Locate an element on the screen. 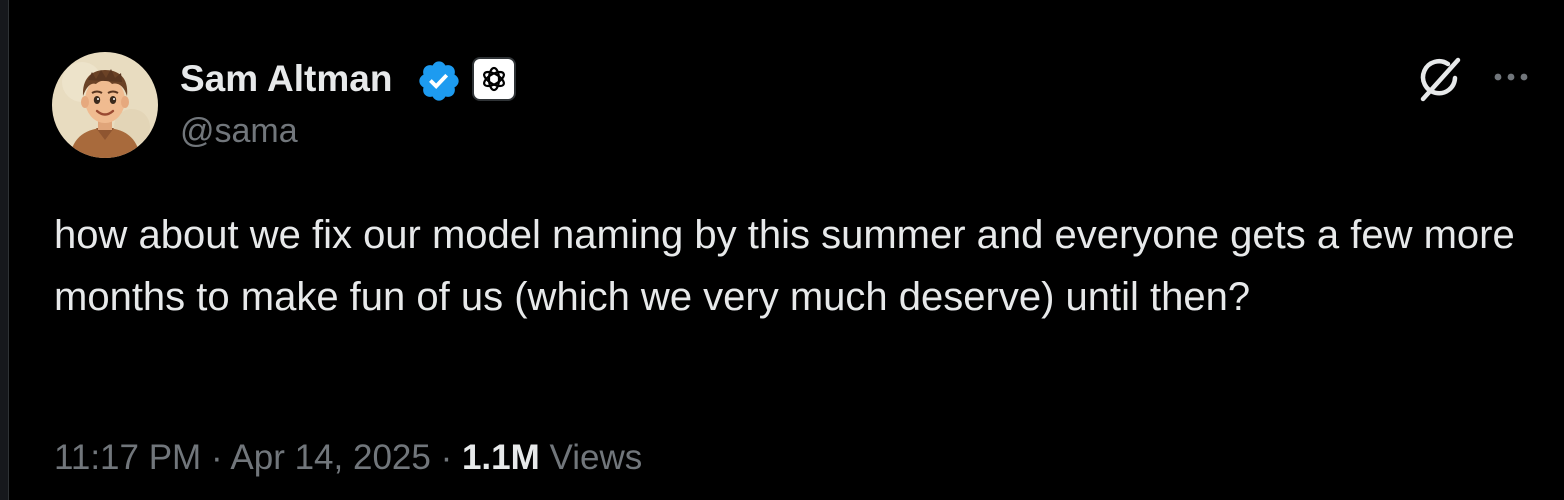  tweet-time: 11:17 PM is located at coordinates (127, 457).